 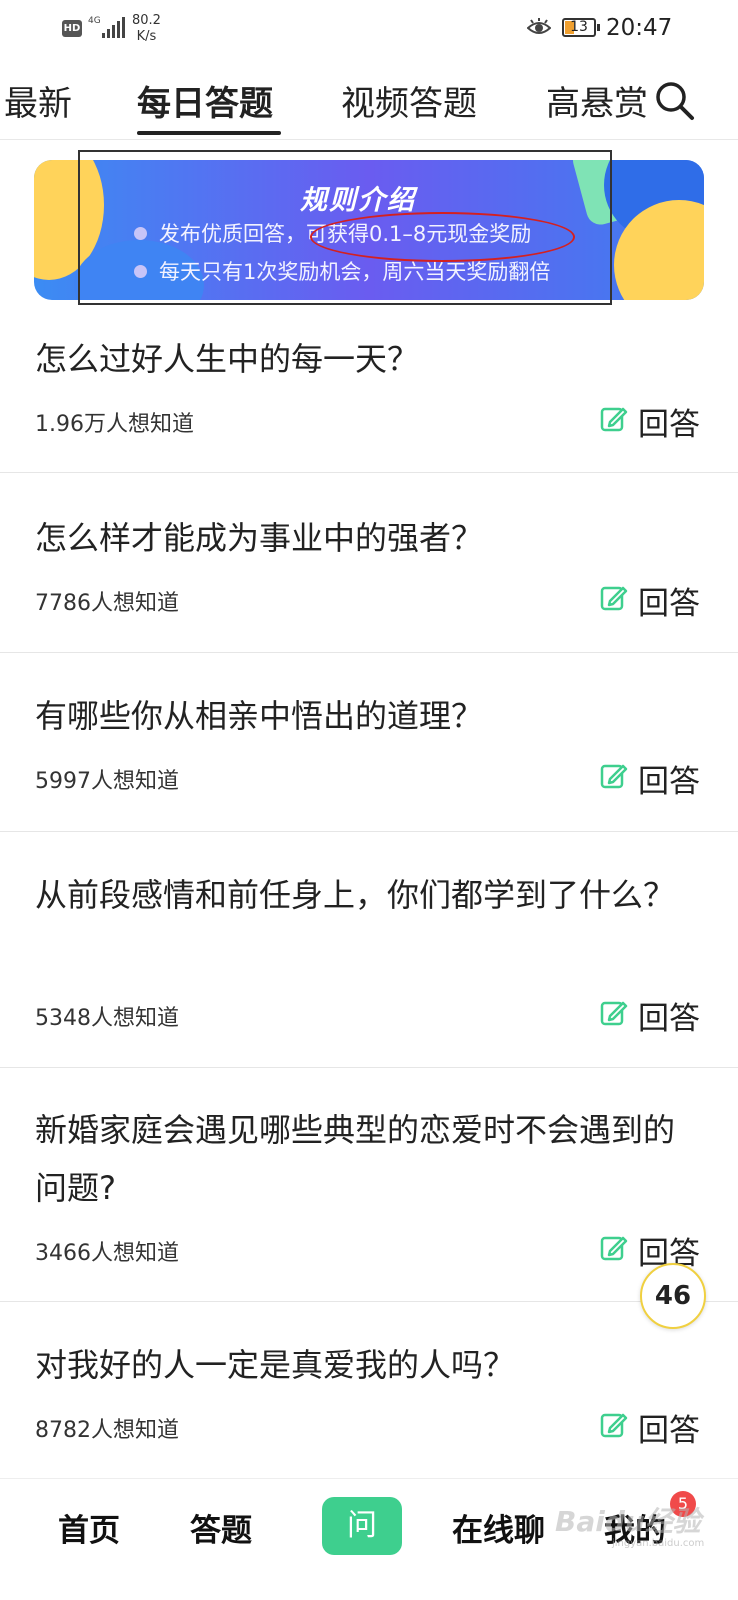 I want to click on question-item: 怎么样才能成为事业中的强者？ 7786人想知道 回答, so click(x=369, y=563).